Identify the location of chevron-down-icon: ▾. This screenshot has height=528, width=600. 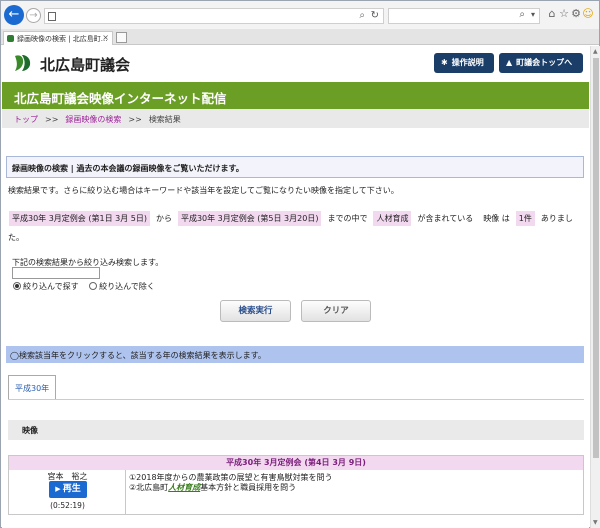
(533, 14).